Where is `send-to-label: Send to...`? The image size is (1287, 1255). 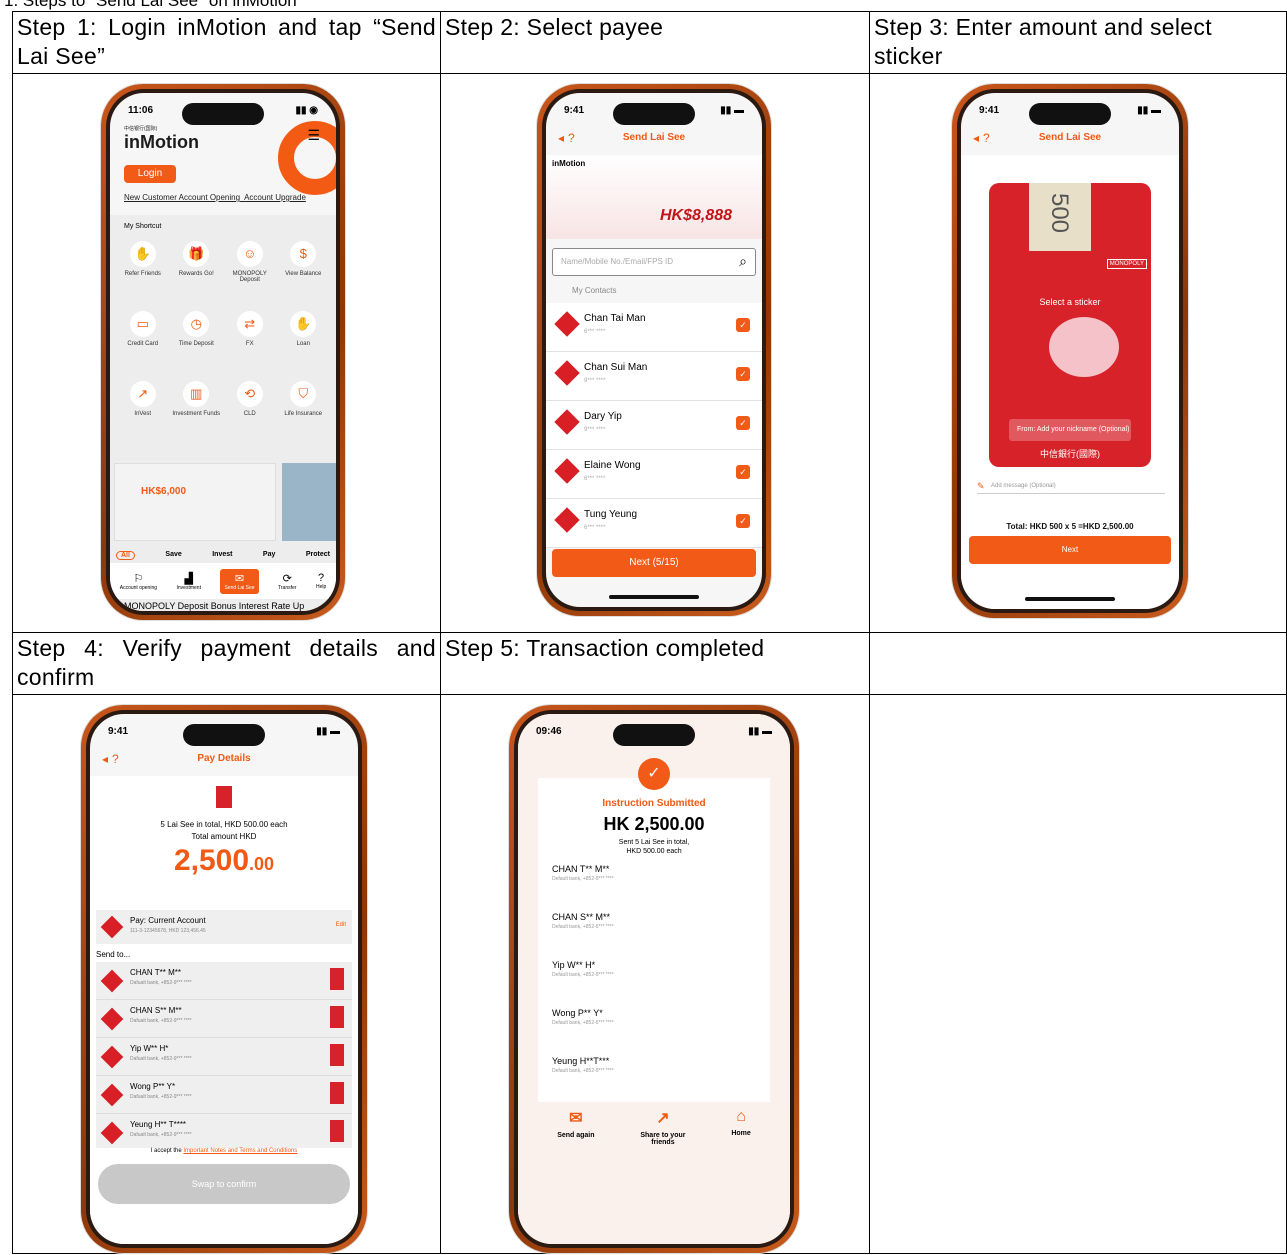 send-to-label: Send to... is located at coordinates (113, 954).